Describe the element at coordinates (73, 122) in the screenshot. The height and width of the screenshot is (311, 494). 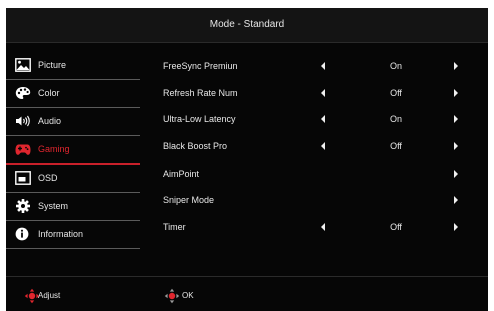
I see `sidebar-item-audio: Audio` at that location.